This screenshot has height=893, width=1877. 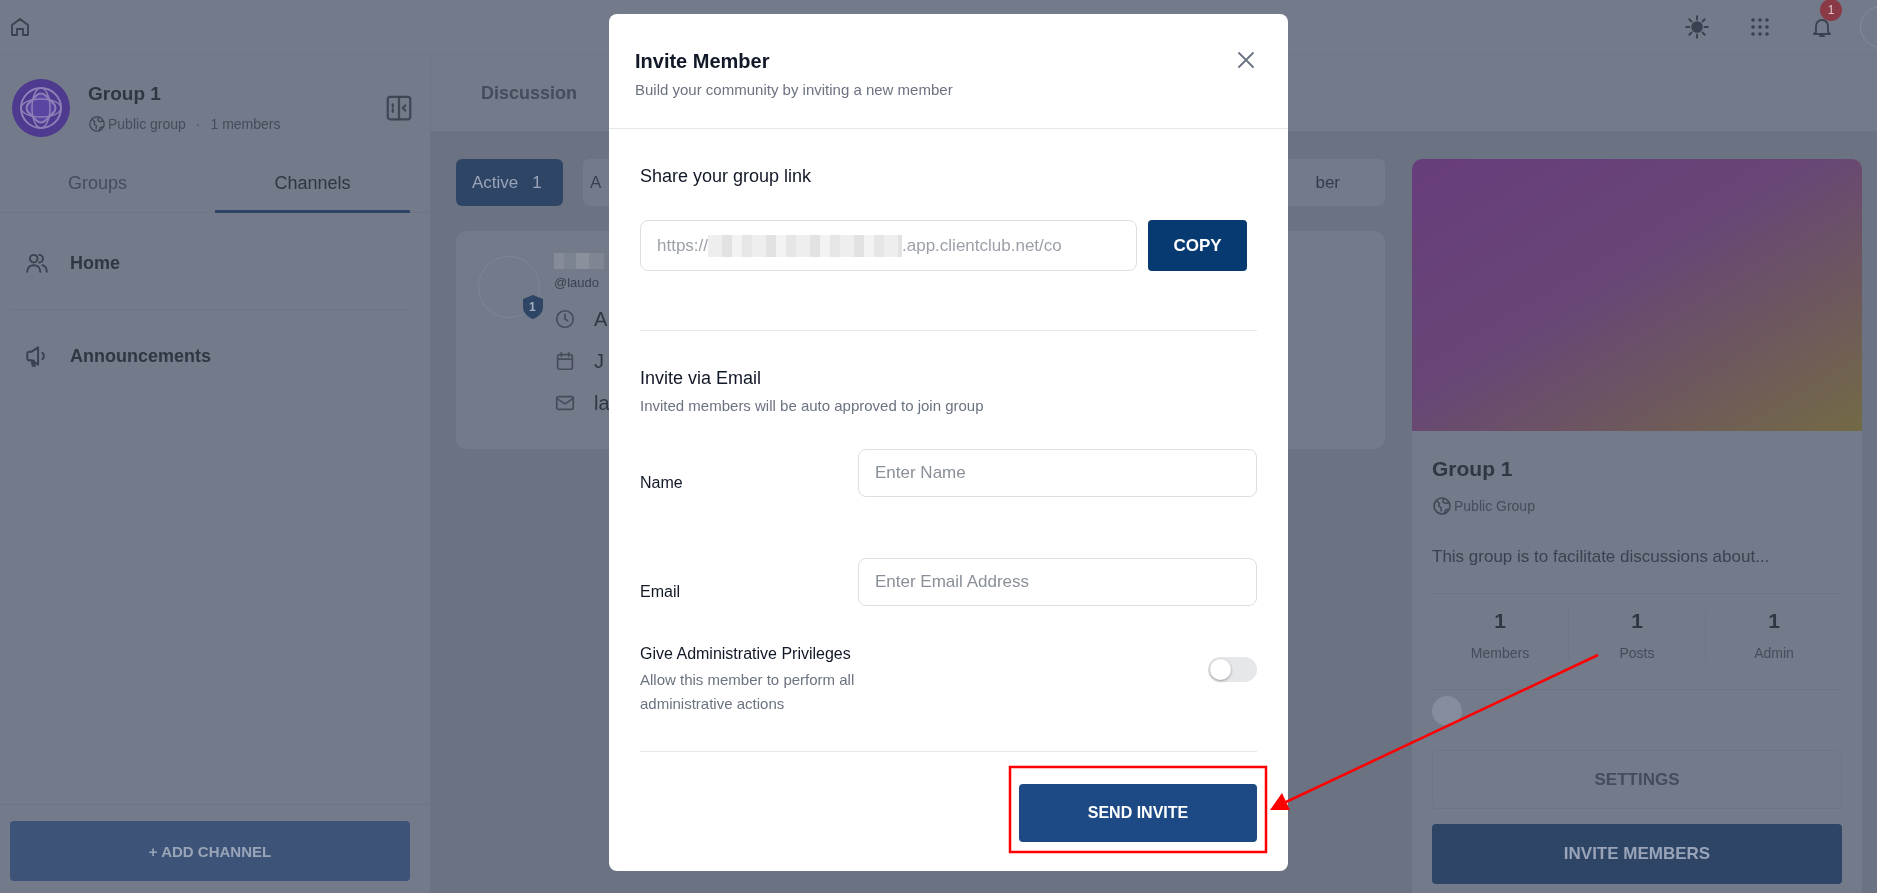 What do you see at coordinates (660, 591) in the screenshot?
I see `field-label: Email` at bounding box center [660, 591].